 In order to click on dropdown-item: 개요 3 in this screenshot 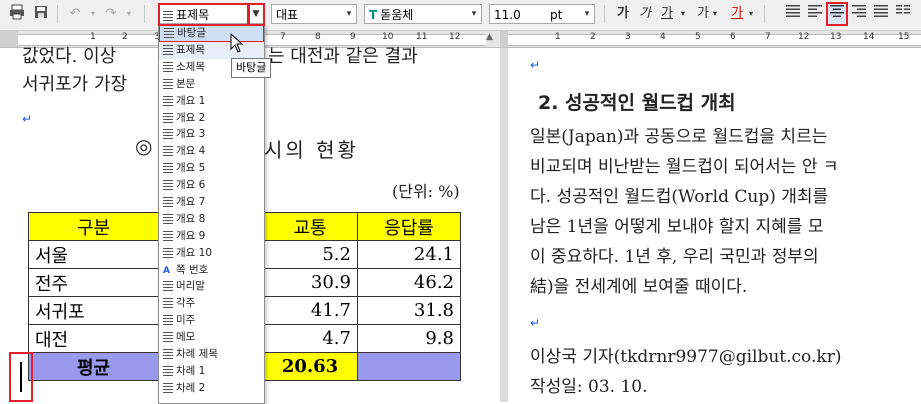, I will do `click(211, 134)`.